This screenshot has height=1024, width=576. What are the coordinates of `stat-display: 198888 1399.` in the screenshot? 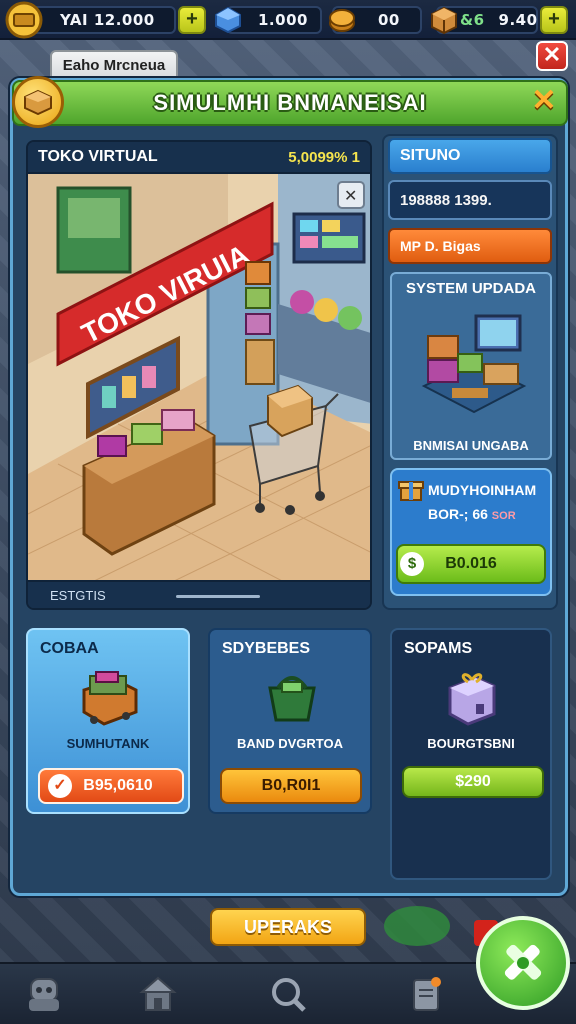 It's located at (470, 200).